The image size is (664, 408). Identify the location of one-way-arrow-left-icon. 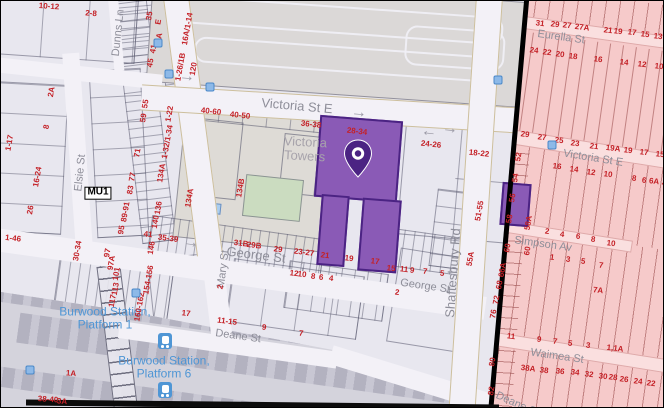
(429, 132).